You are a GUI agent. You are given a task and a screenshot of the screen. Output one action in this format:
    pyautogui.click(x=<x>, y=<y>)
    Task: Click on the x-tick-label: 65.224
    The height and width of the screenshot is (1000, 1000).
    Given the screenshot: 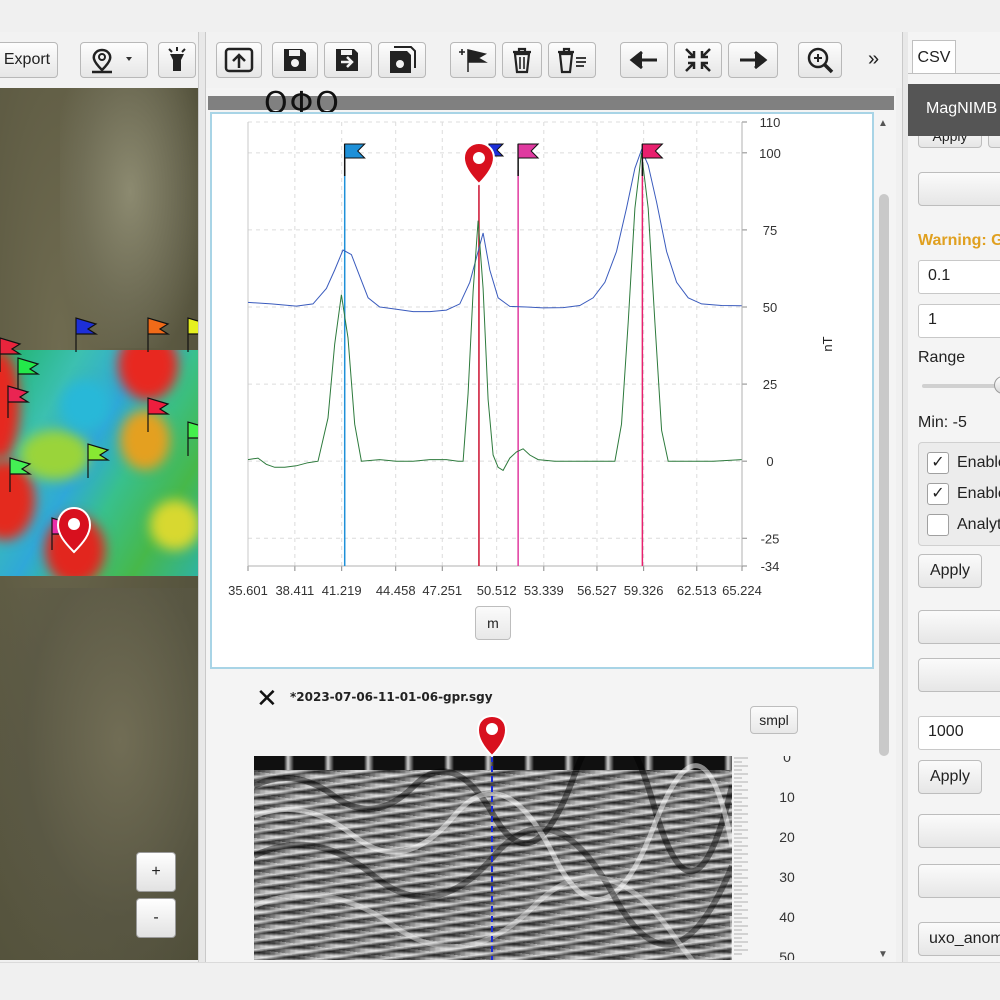 What is the action you would take?
    pyautogui.click(x=742, y=590)
    